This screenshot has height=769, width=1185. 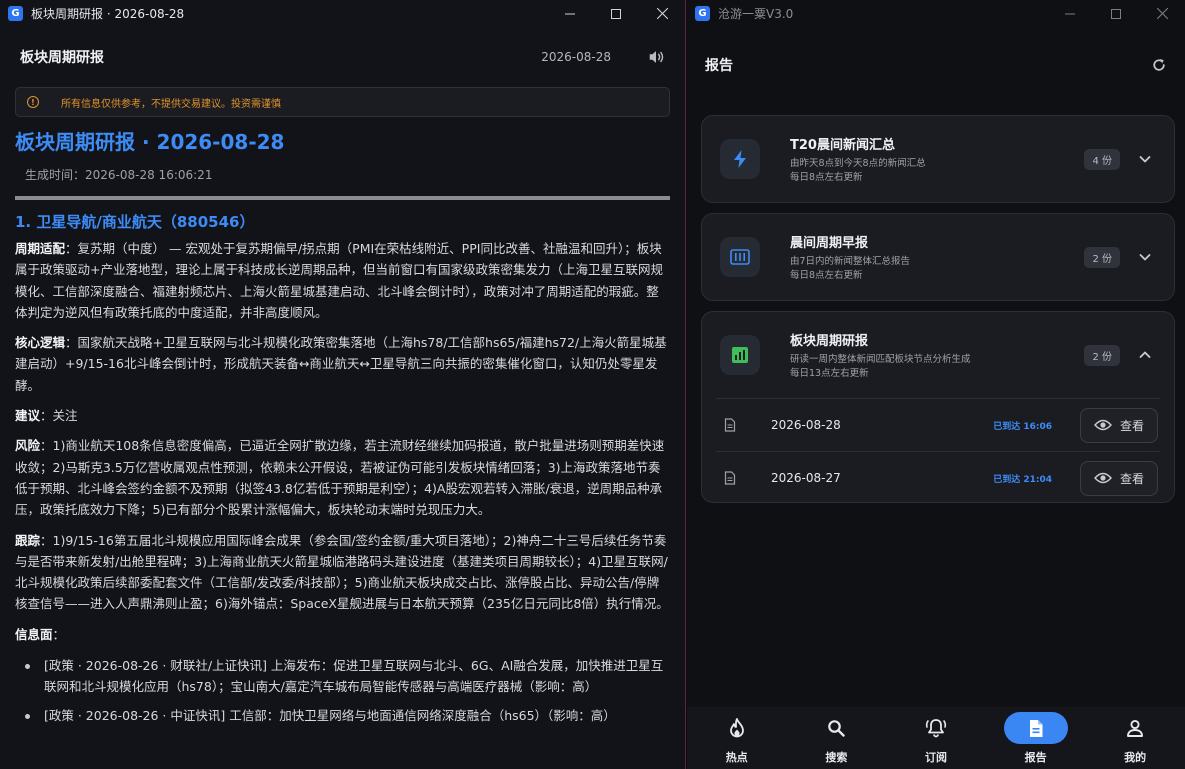 I want to click on document-header: 板块周期研报 2026-08-28, so click(x=342, y=57).